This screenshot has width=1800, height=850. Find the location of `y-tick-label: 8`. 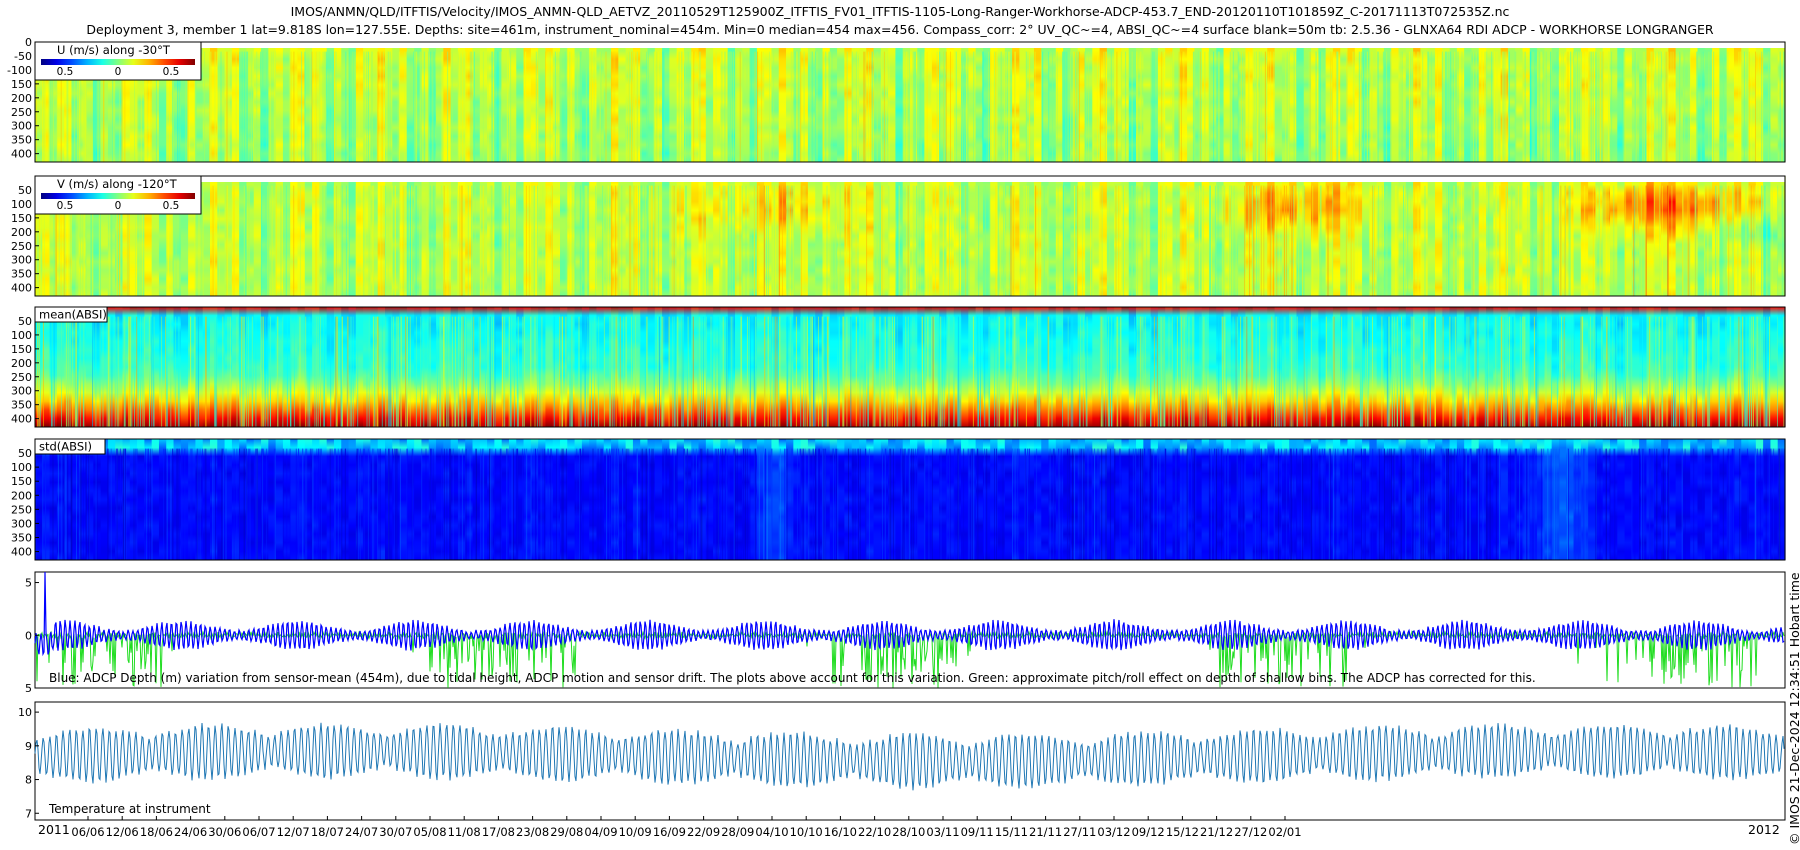

y-tick-label: 8 is located at coordinates (28, 780).